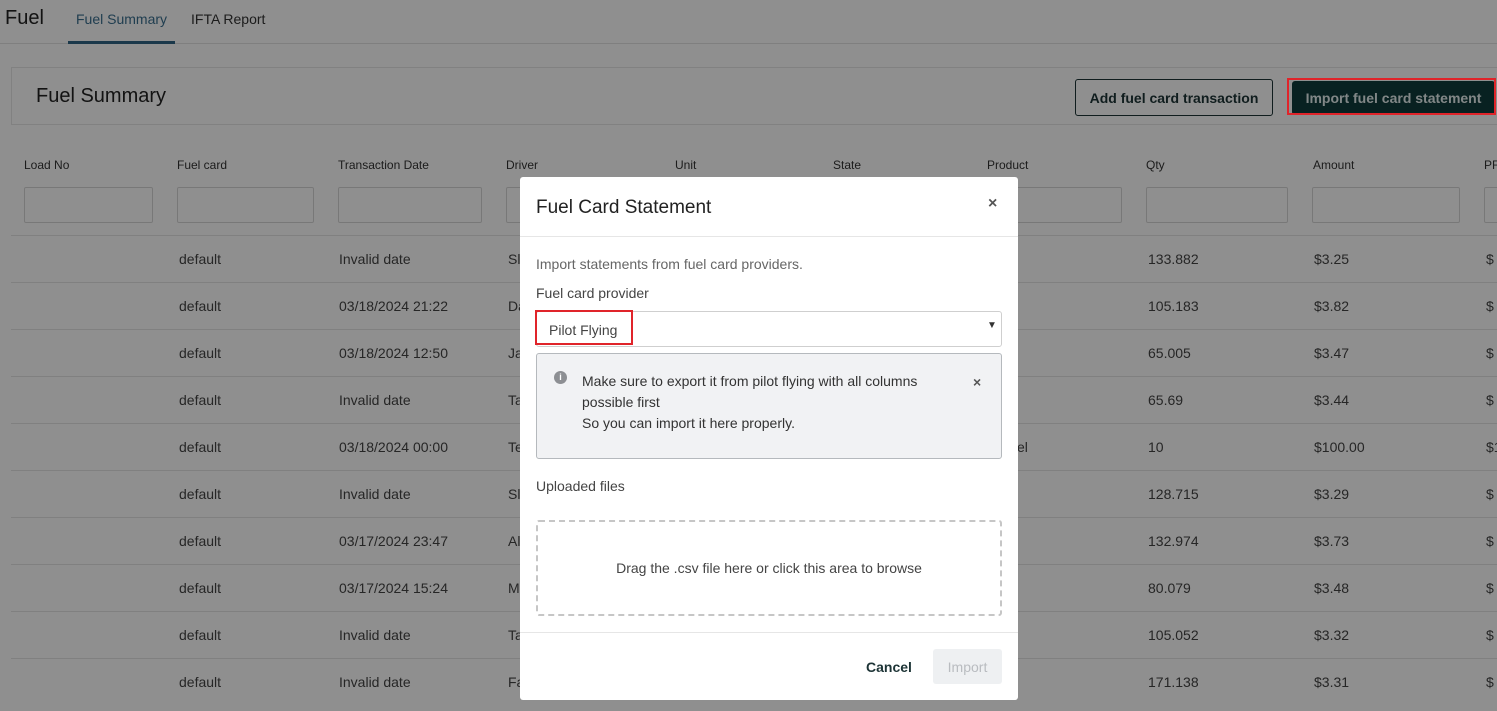 Image resolution: width=1497 pixels, height=711 pixels. I want to click on dialog-title: Fuel Card Statement, so click(624, 207).